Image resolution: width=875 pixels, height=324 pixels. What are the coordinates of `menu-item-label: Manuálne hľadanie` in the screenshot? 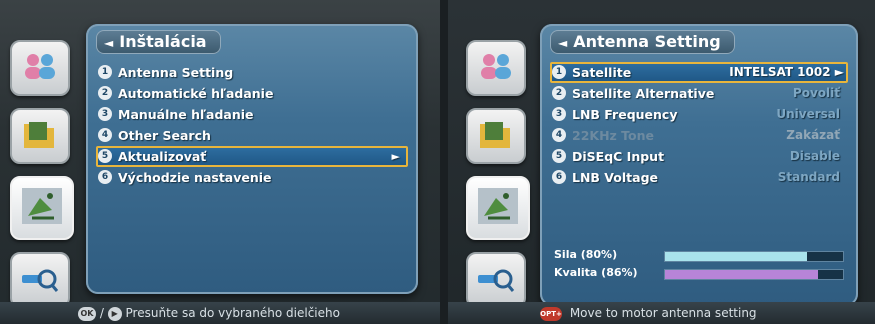 It's located at (186, 114).